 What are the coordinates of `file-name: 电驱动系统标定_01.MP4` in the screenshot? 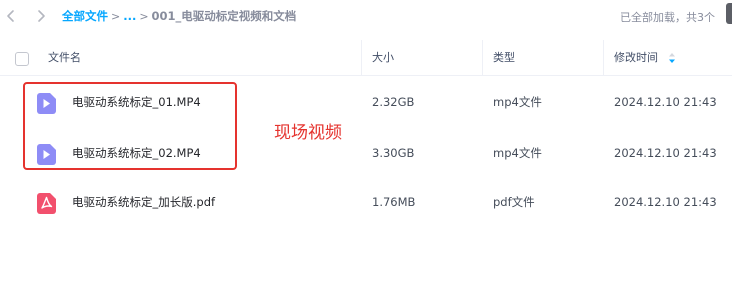 It's located at (136, 102).